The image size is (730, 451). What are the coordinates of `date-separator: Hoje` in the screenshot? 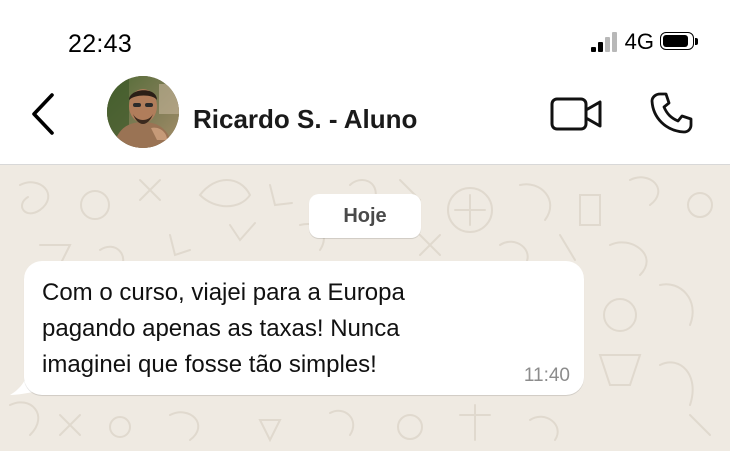 It's located at (365, 216).